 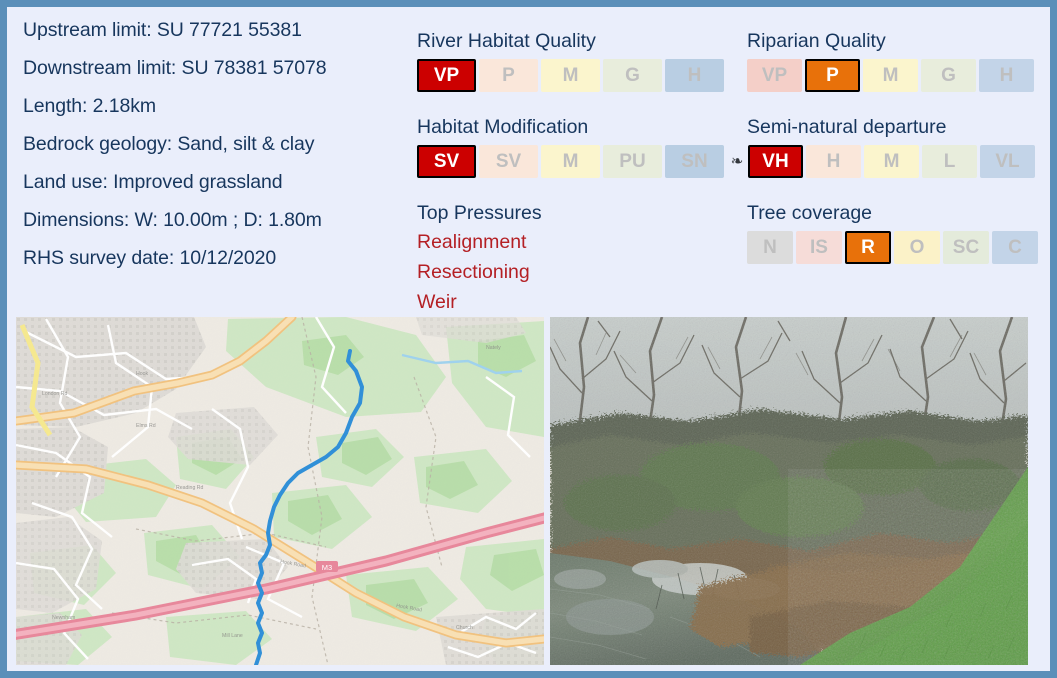 What do you see at coordinates (1007, 162) in the screenshot?
I see `scale-cell-vl: VL` at bounding box center [1007, 162].